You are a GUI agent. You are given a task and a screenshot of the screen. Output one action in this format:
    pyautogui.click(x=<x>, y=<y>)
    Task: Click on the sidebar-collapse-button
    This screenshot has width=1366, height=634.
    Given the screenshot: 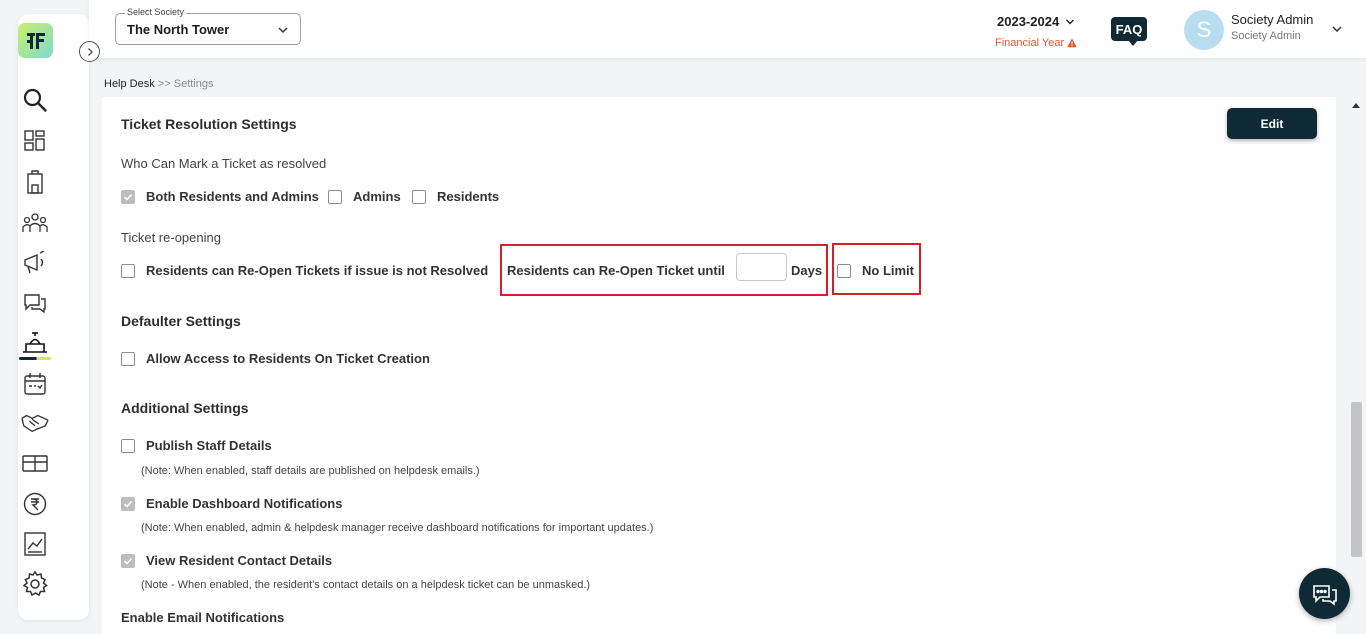 What is the action you would take?
    pyautogui.click(x=89, y=51)
    